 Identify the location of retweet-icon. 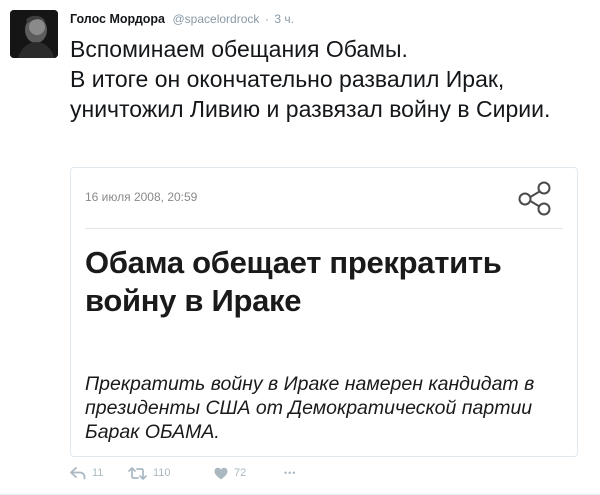
(137, 473).